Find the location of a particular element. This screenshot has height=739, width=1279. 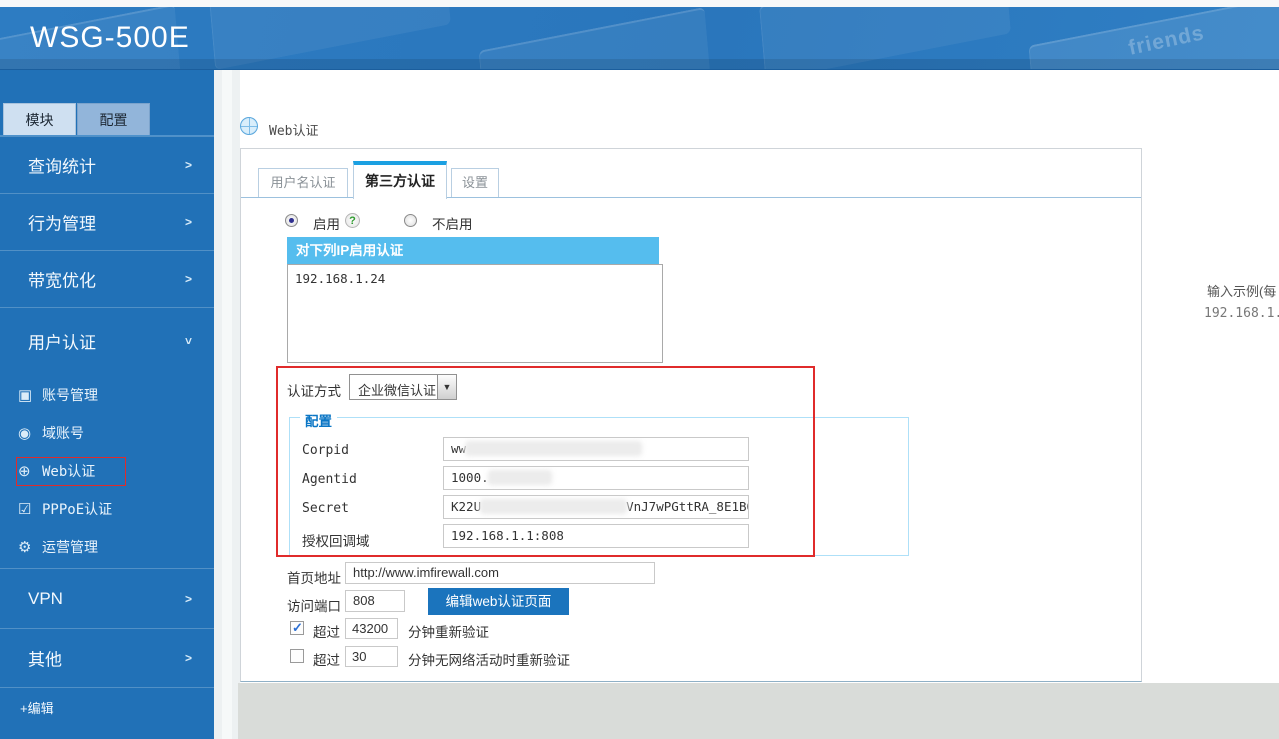

input-example-hint: 输入示例(每 is located at coordinates (1242, 291).